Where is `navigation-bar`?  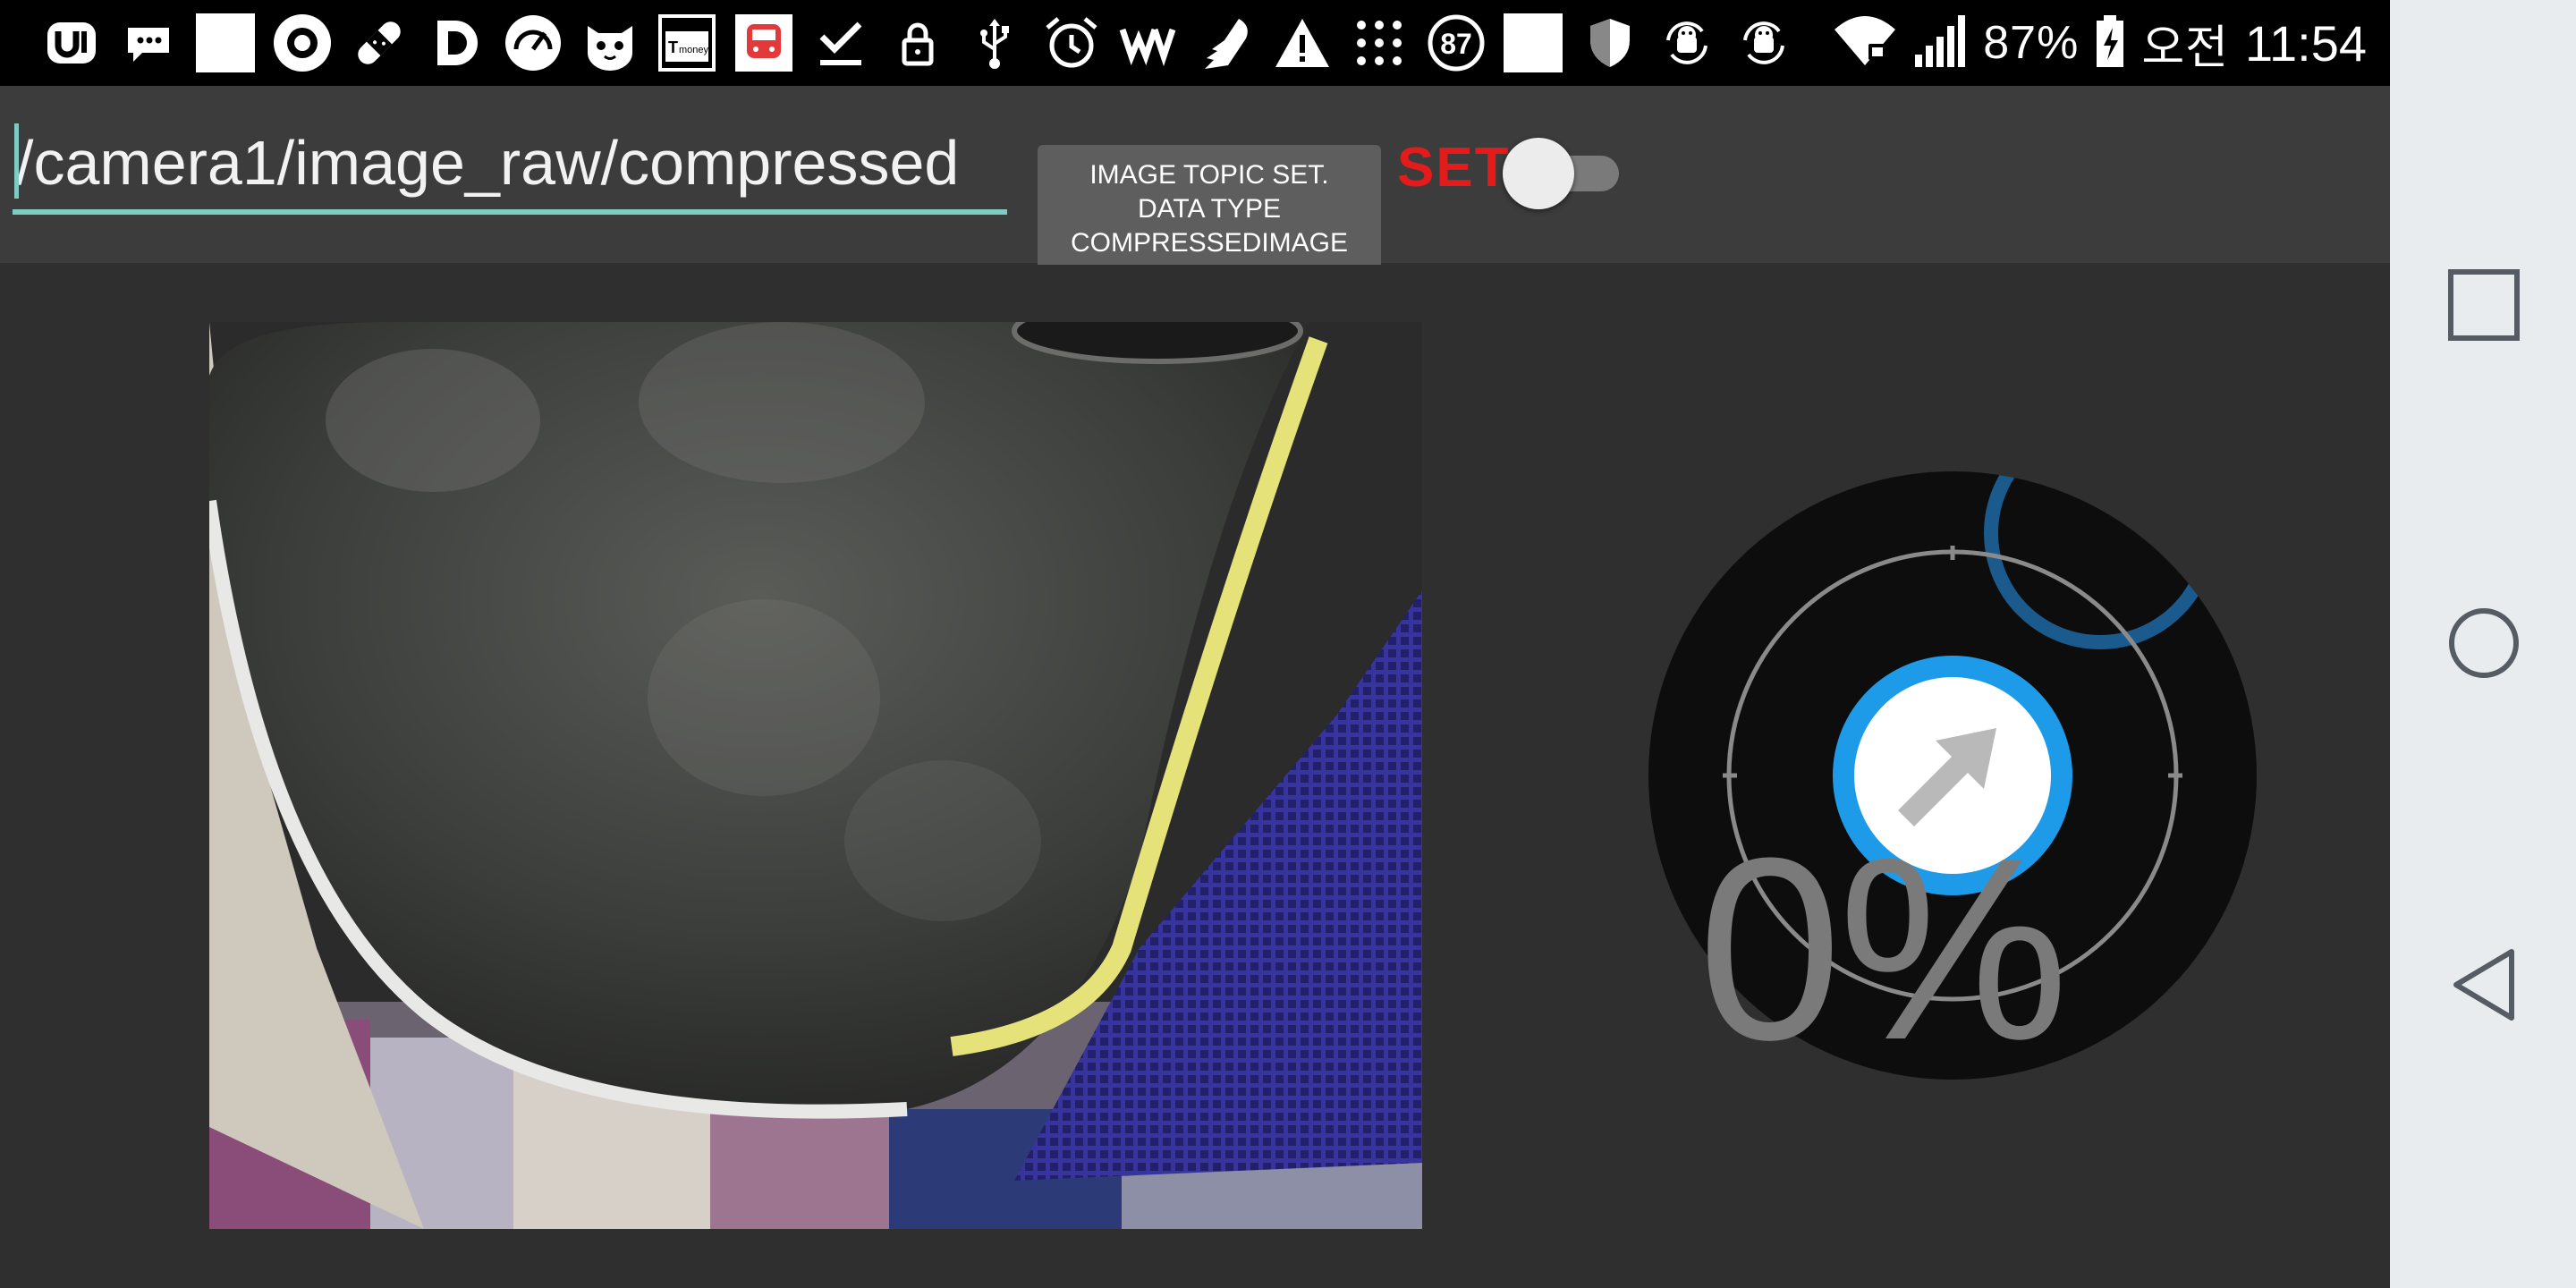
navigation-bar is located at coordinates (2483, 644).